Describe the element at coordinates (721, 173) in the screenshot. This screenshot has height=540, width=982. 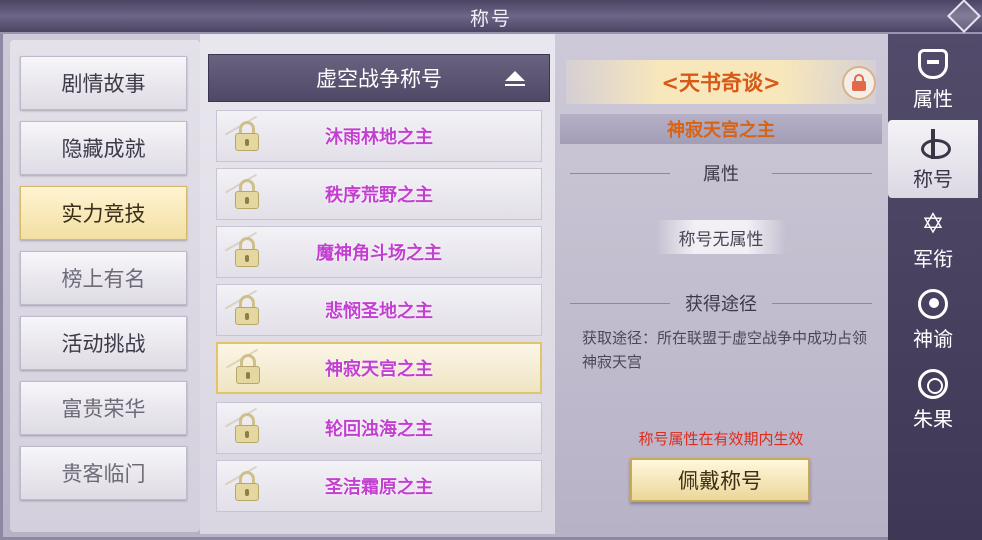
I see `attribute-section-header: 属性` at that location.